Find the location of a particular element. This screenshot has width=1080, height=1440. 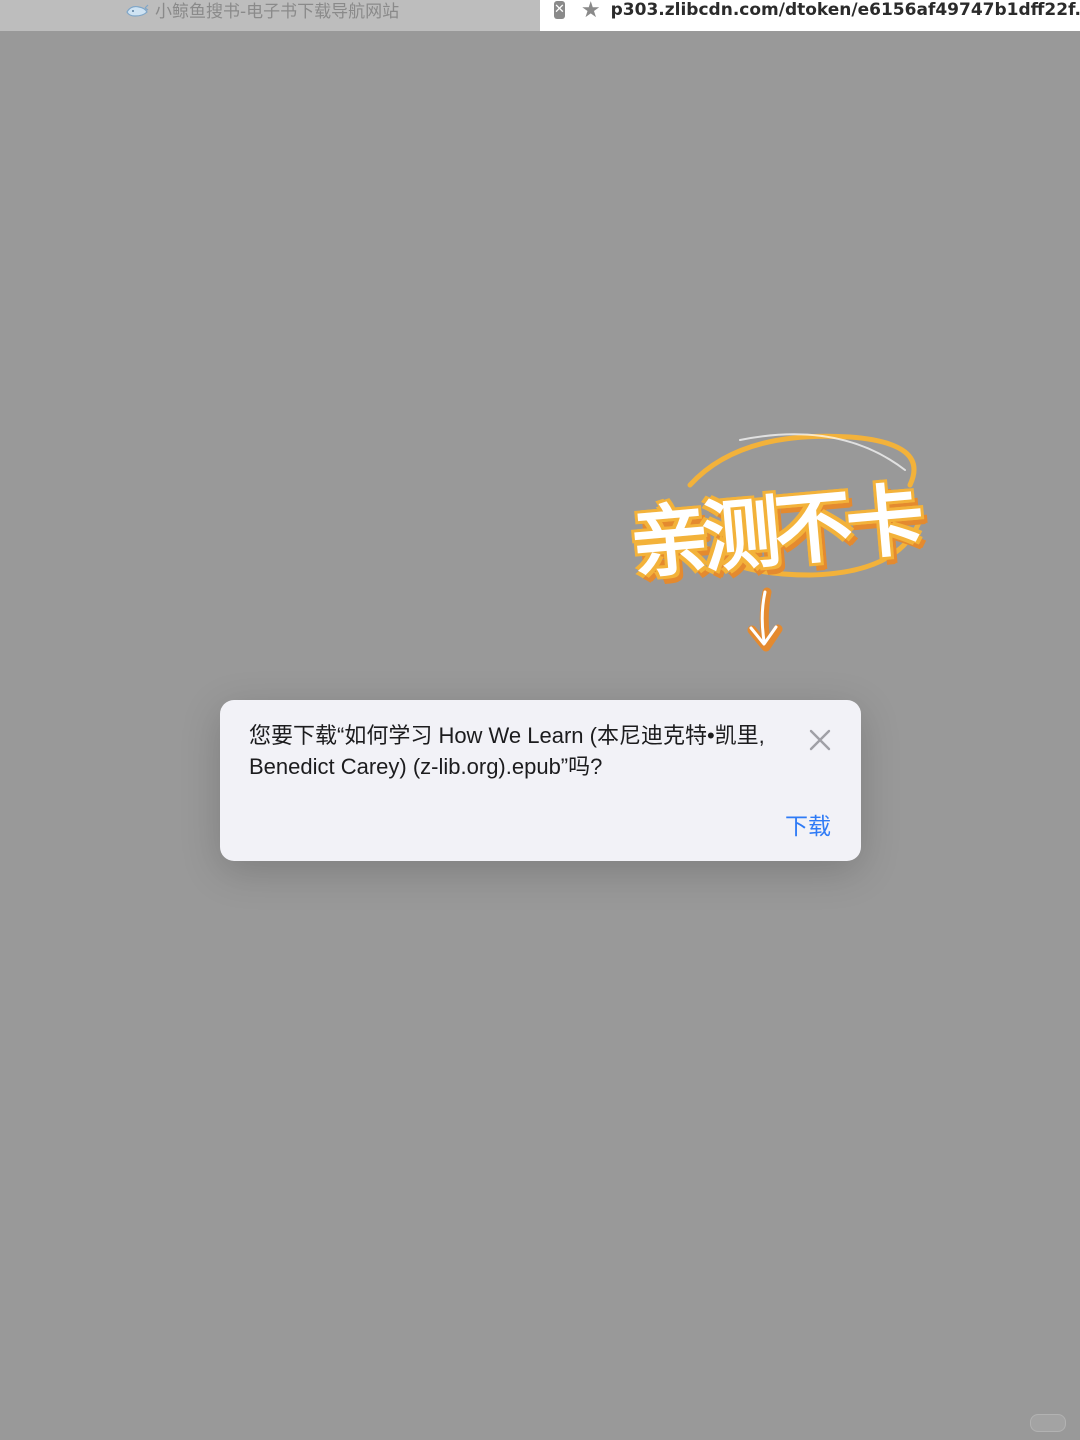

download-button: 下载 is located at coordinates (808, 824).